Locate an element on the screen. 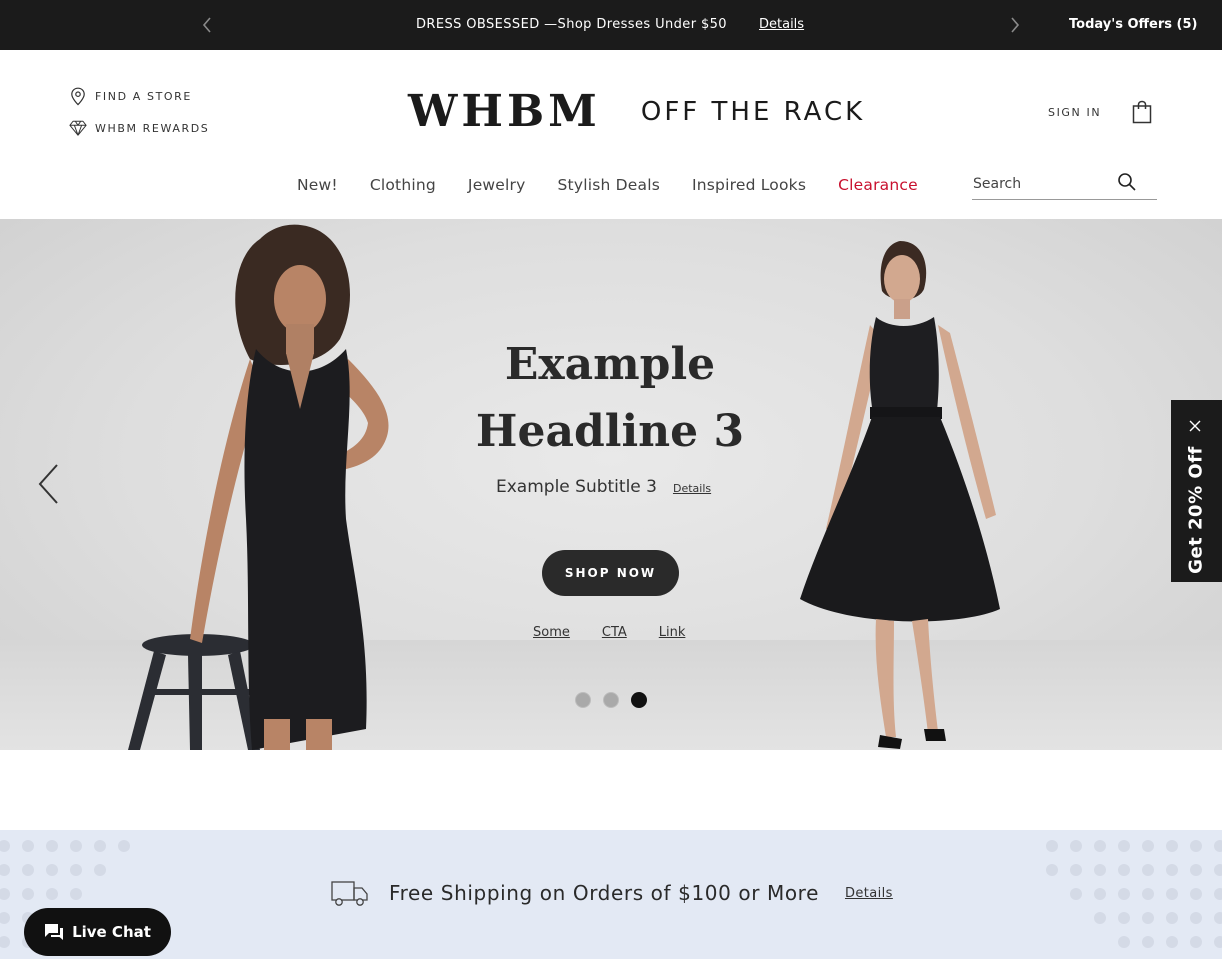  site-logo: WHBM OFF THE RACK is located at coordinates (635, 111).